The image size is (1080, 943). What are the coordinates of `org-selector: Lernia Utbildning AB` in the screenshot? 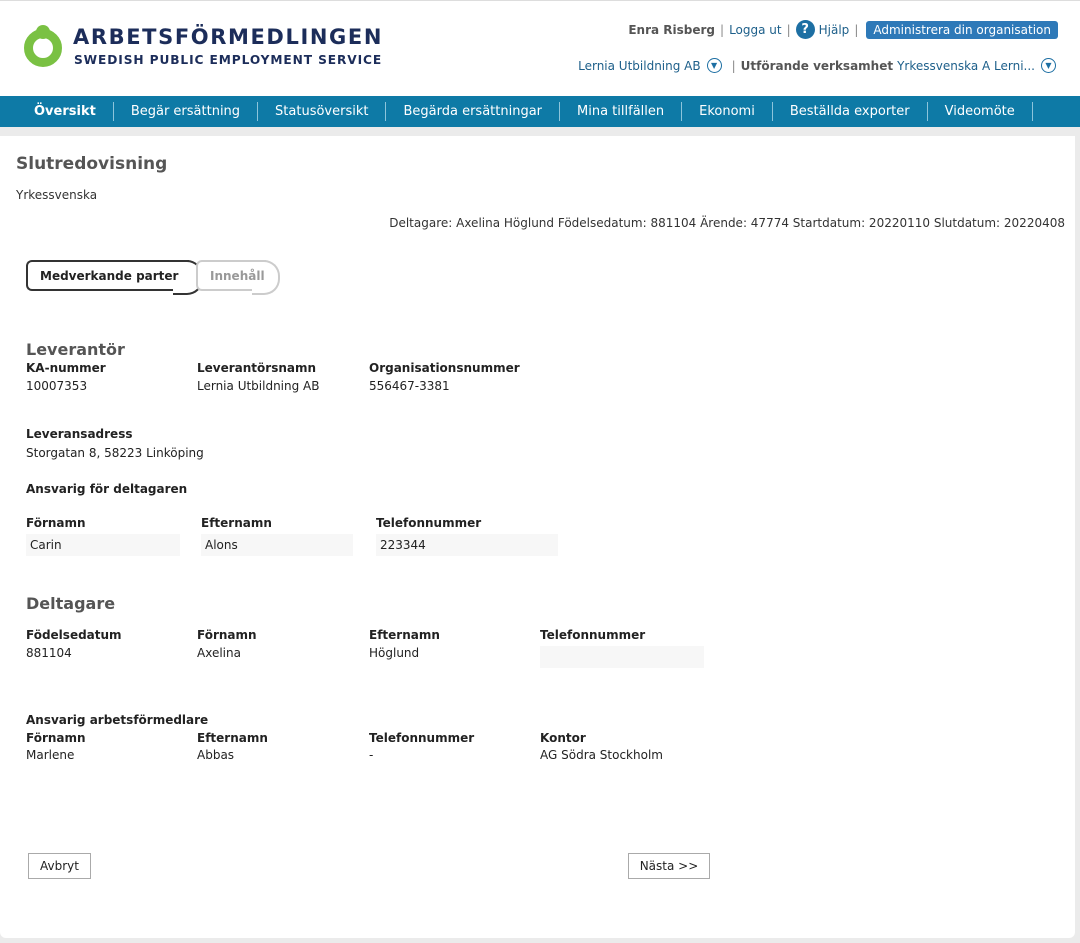 It's located at (639, 66).